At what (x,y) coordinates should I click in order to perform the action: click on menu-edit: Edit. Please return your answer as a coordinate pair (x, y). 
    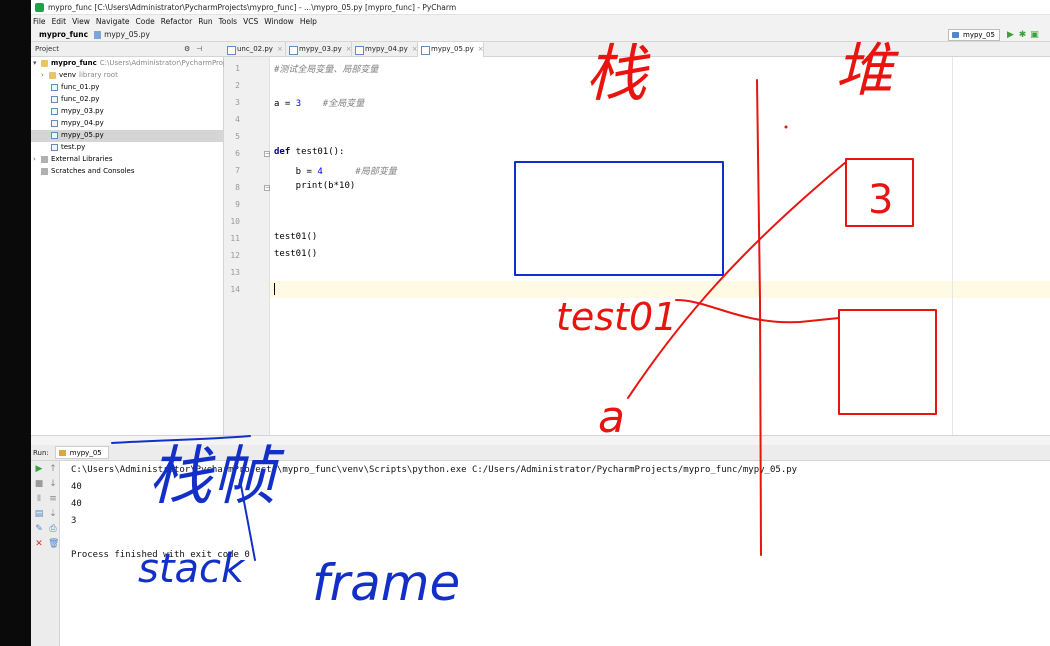
    Looking at the image, I should click on (59, 21).